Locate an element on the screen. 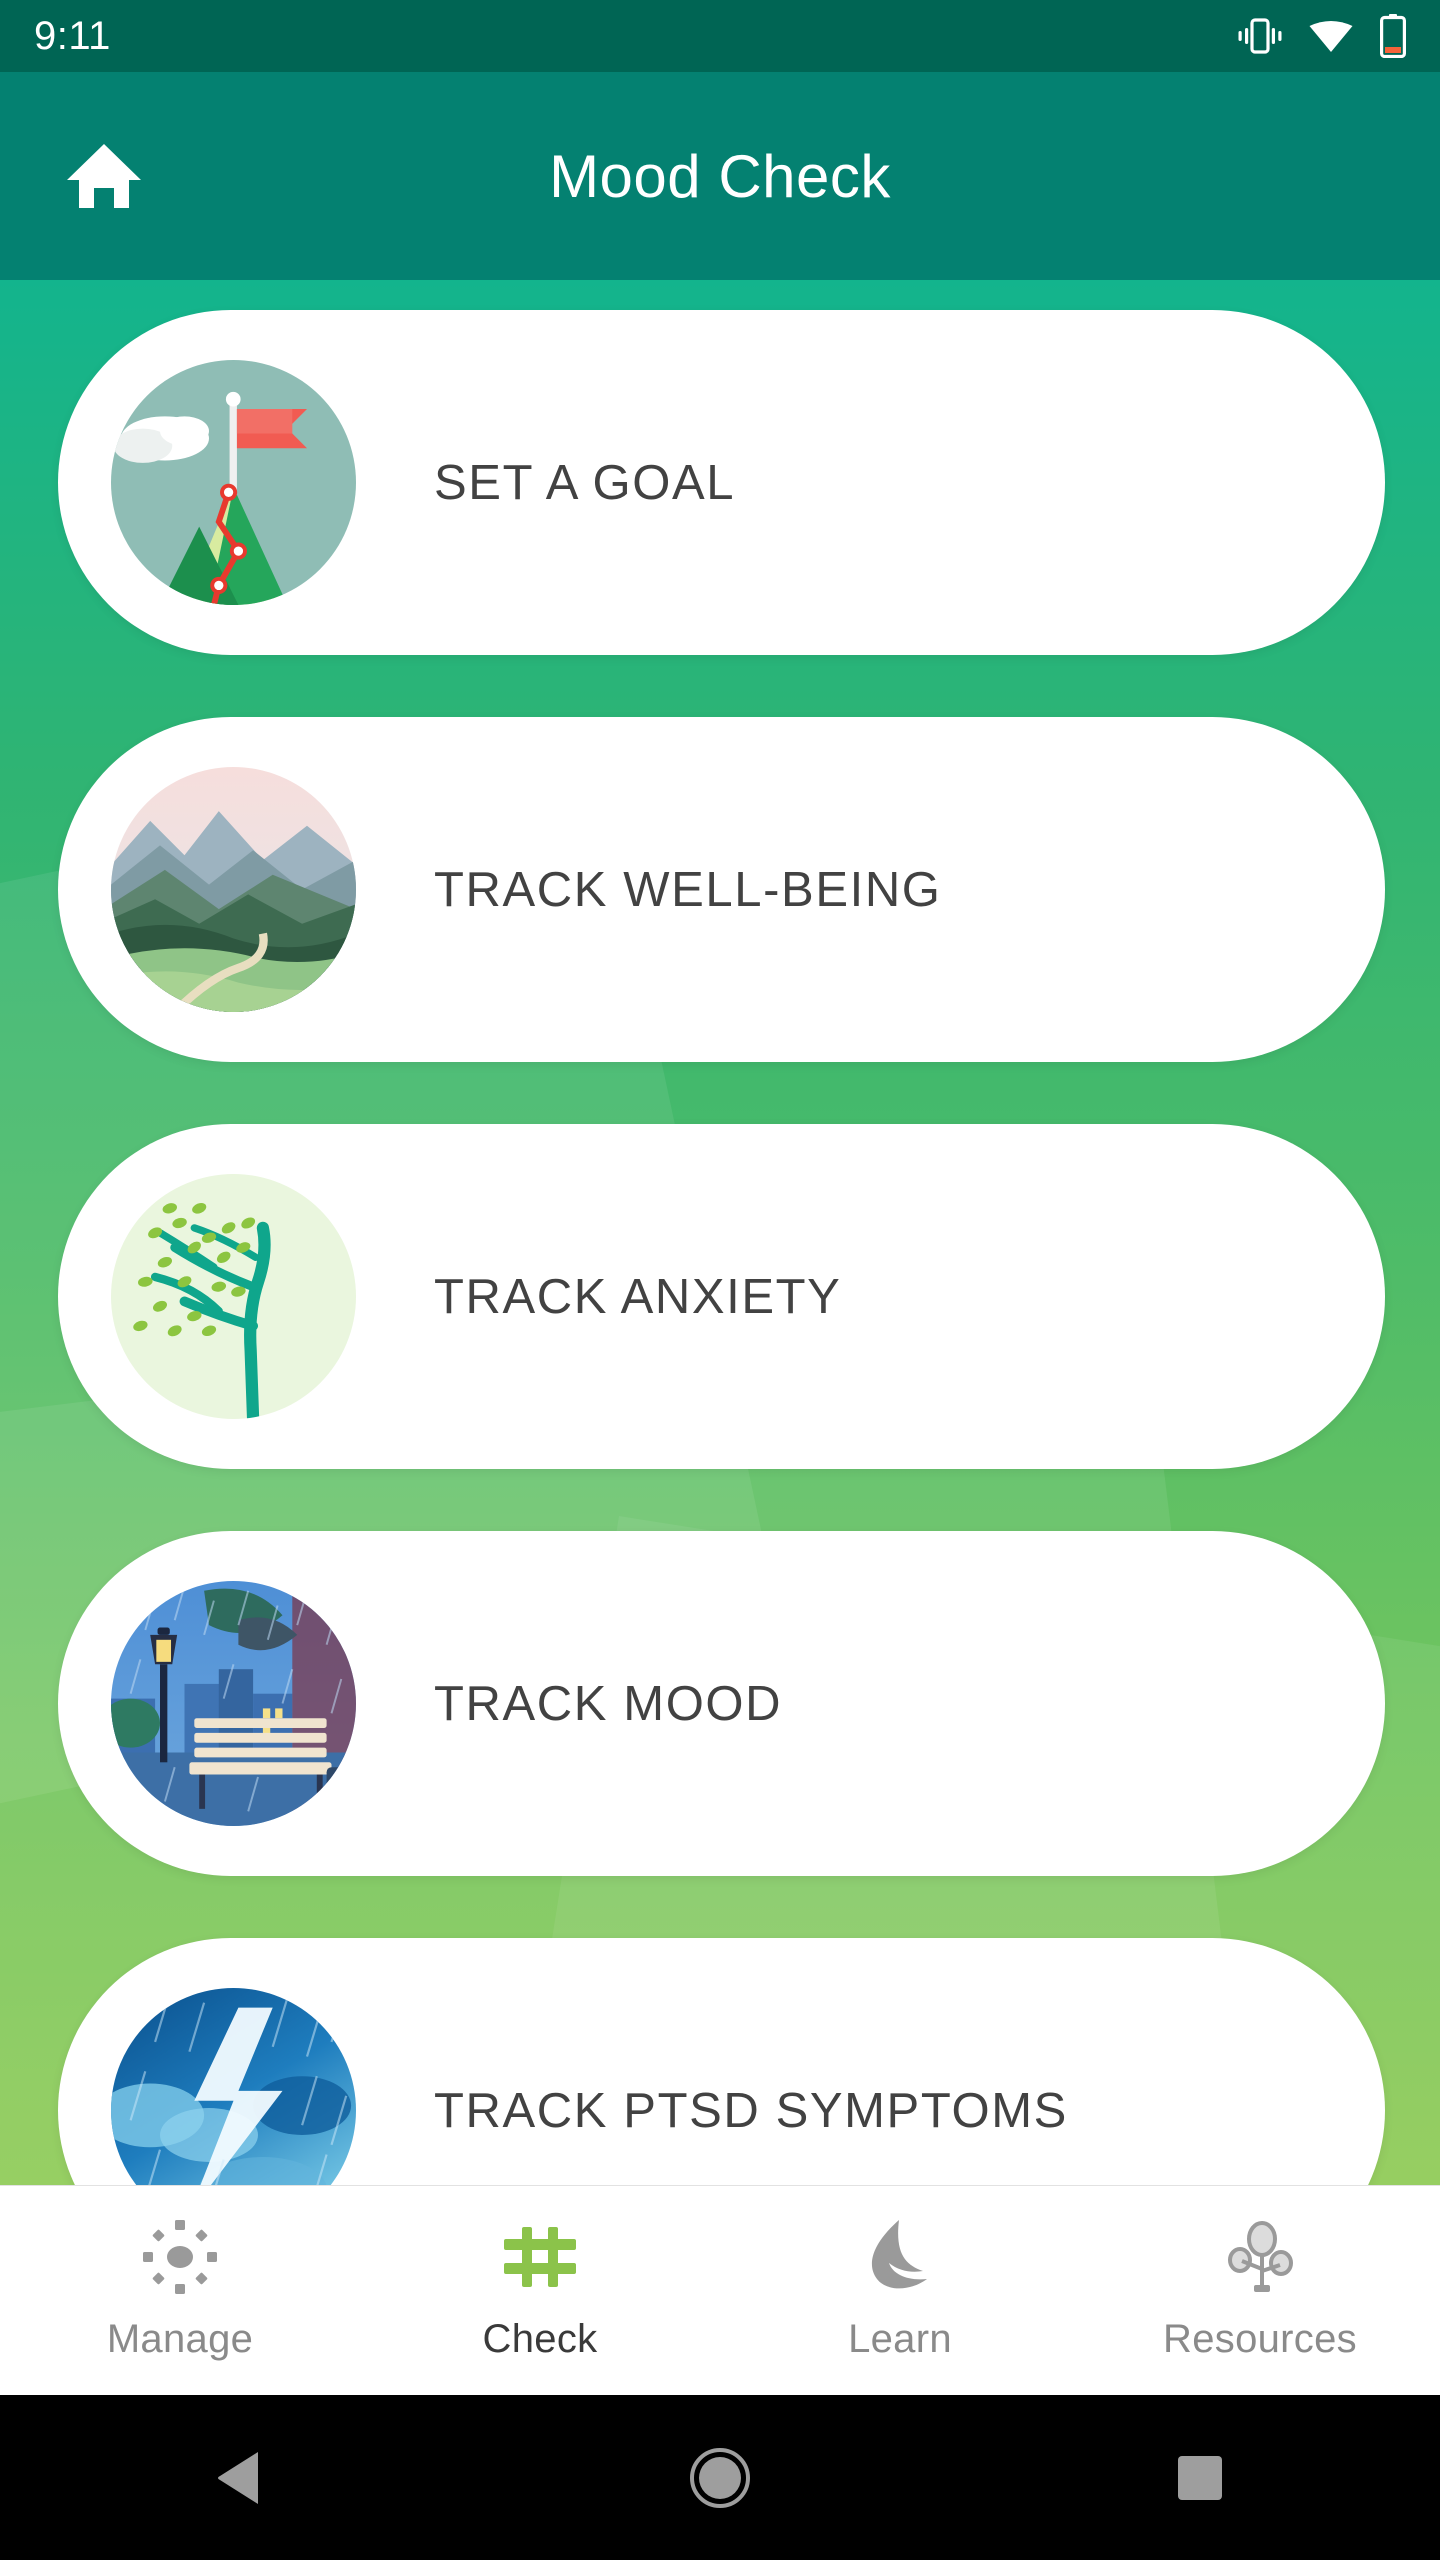 The width and height of the screenshot is (1440, 2560). card-track-well-being: TRACK WELL-BEING is located at coordinates (721, 889).